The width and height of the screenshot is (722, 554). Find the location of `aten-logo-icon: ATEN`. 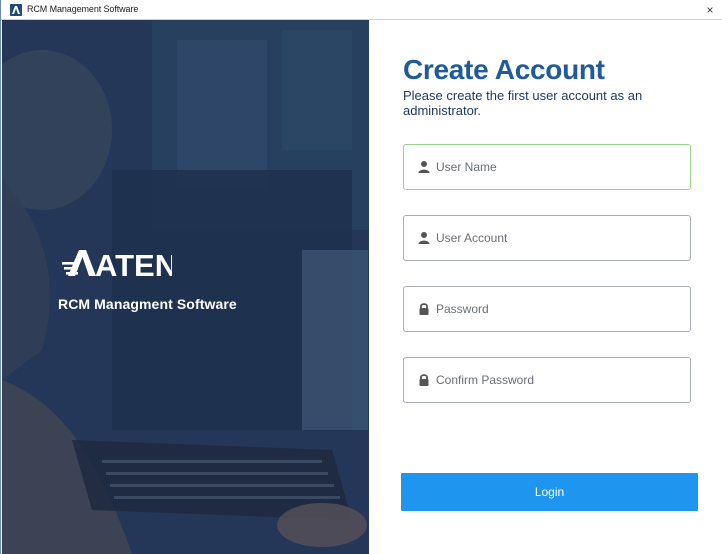

aten-logo-icon: ATEN is located at coordinates (119, 265).